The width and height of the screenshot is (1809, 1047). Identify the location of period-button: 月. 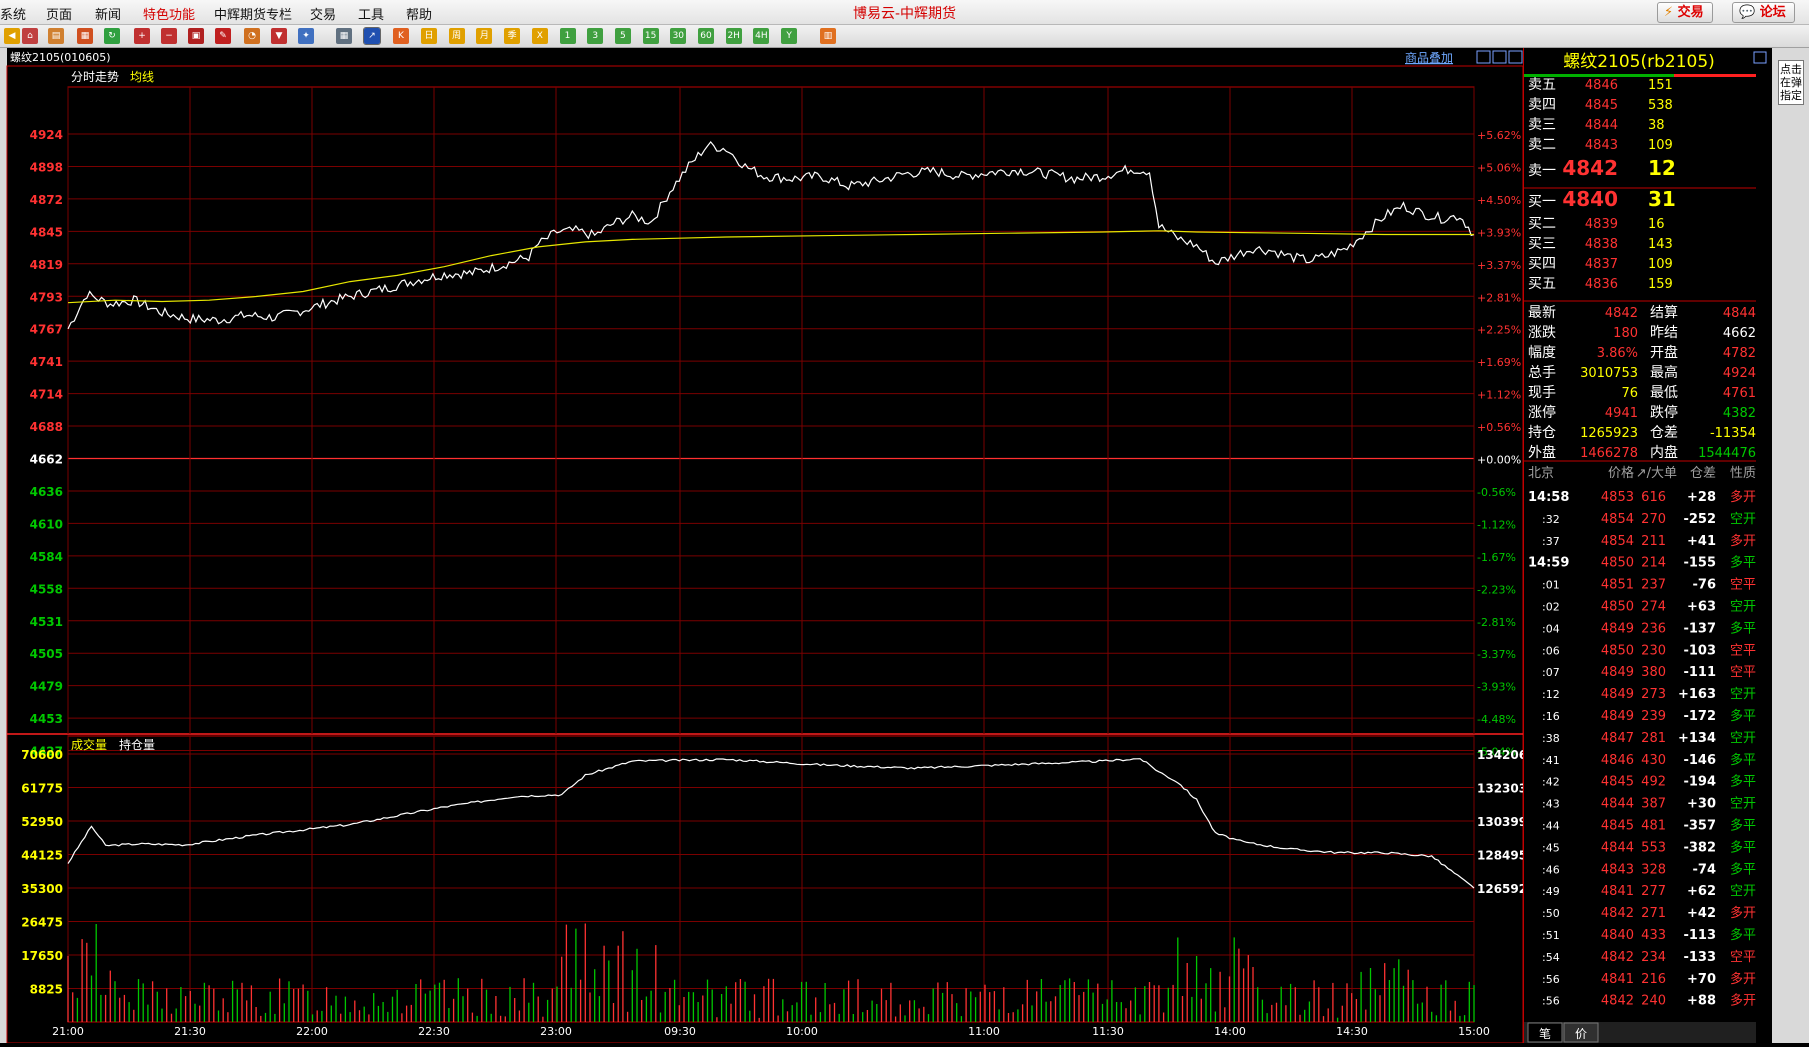
(484, 36).